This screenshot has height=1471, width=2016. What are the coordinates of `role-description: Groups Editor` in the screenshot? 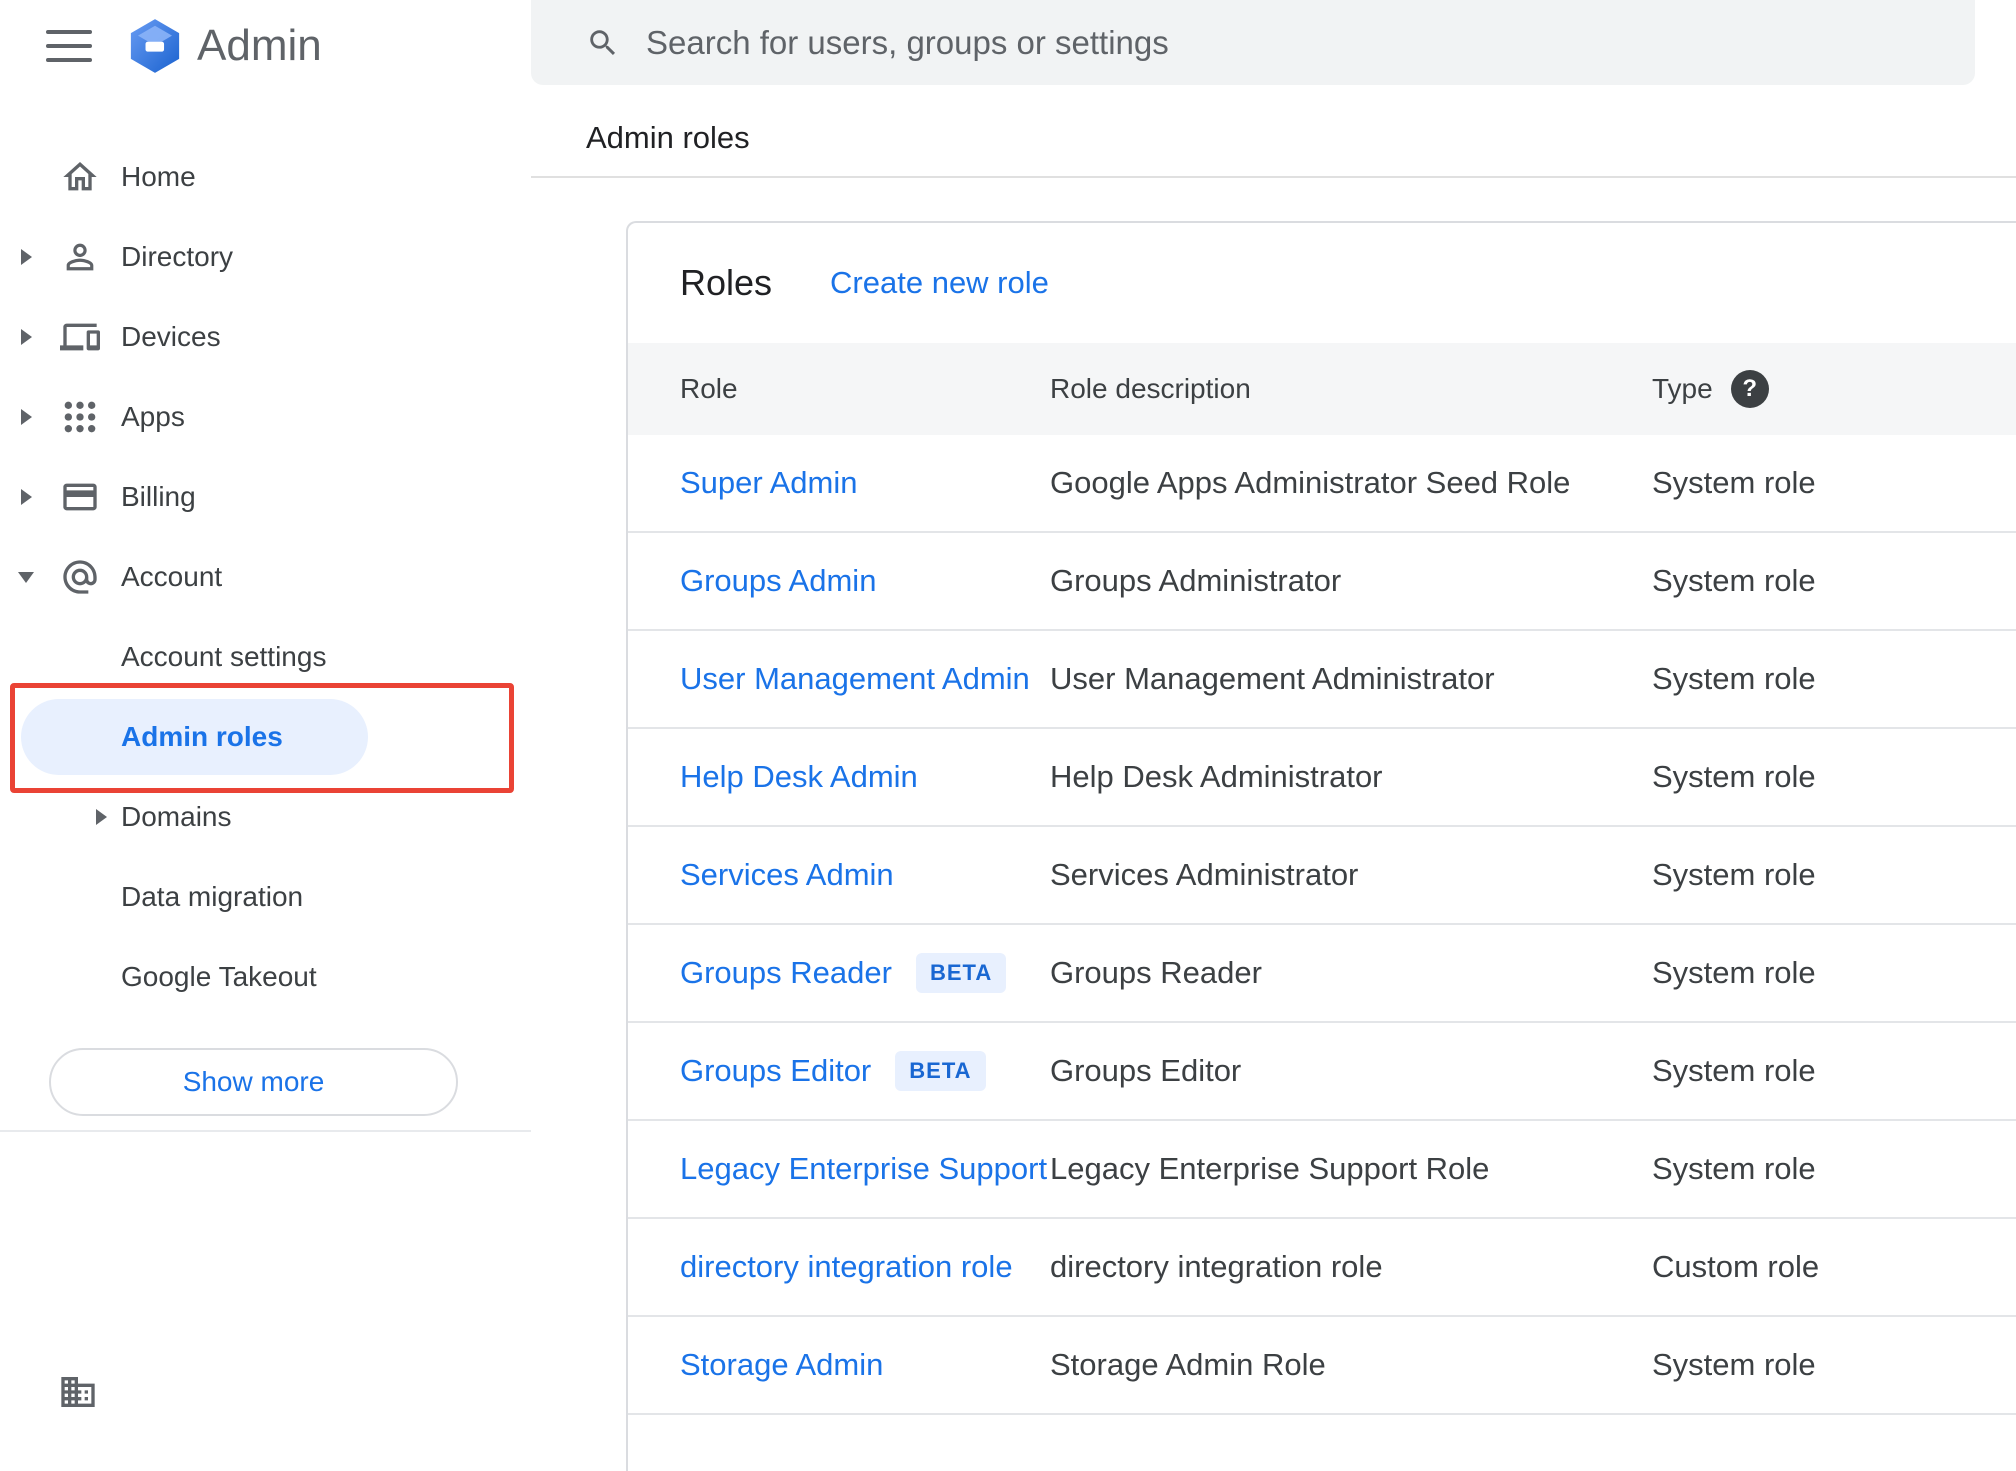 It's located at (1146, 1070).